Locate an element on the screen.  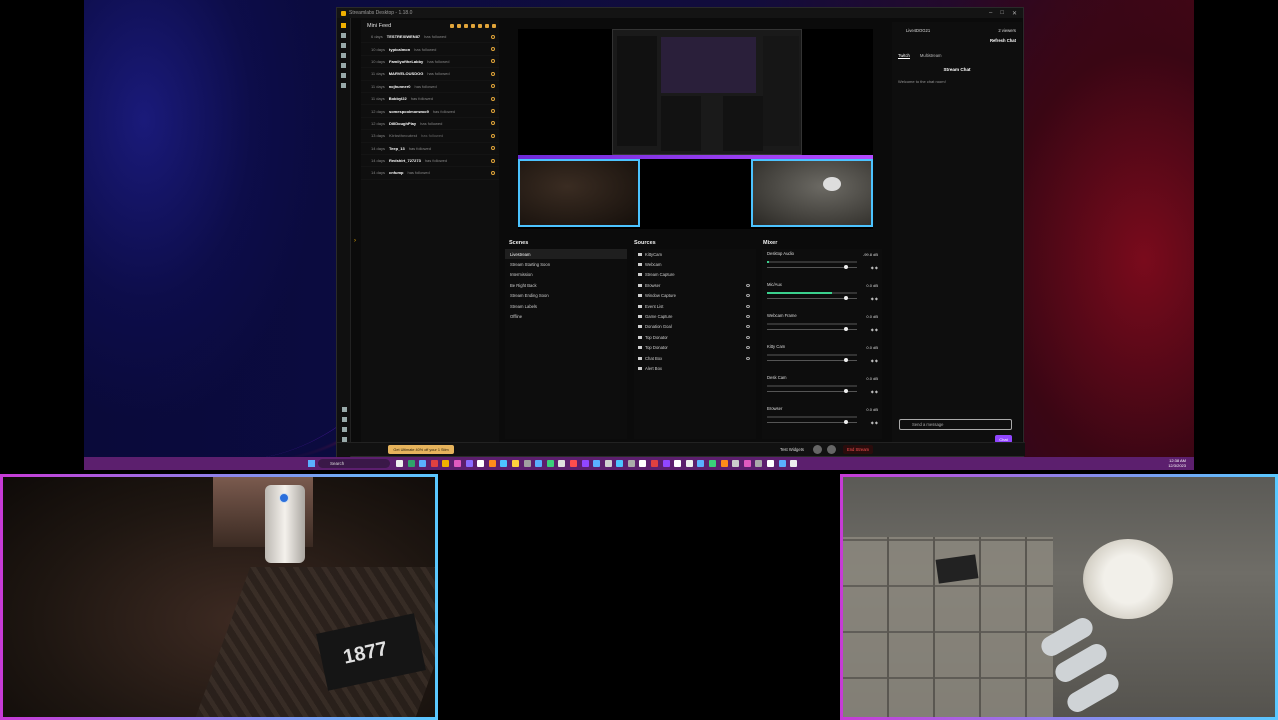
feed-row: 14 days cnfump has followed is located at coordinates (430, 173).